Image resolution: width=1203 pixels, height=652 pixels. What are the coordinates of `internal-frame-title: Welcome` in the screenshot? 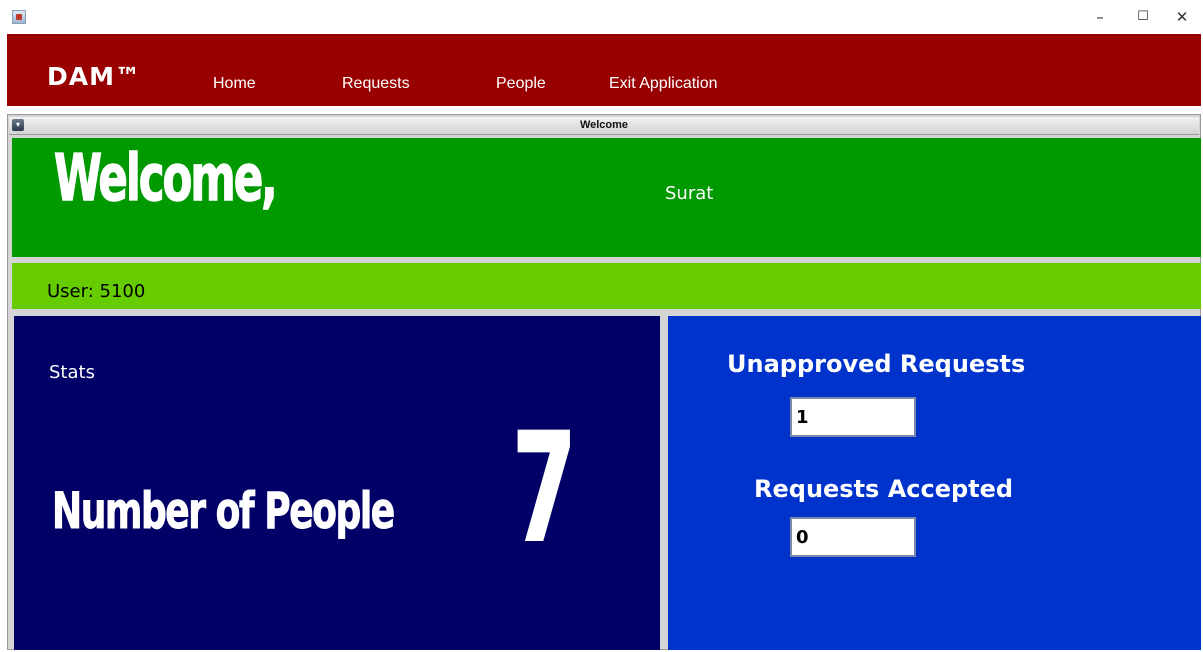 It's located at (604, 125).